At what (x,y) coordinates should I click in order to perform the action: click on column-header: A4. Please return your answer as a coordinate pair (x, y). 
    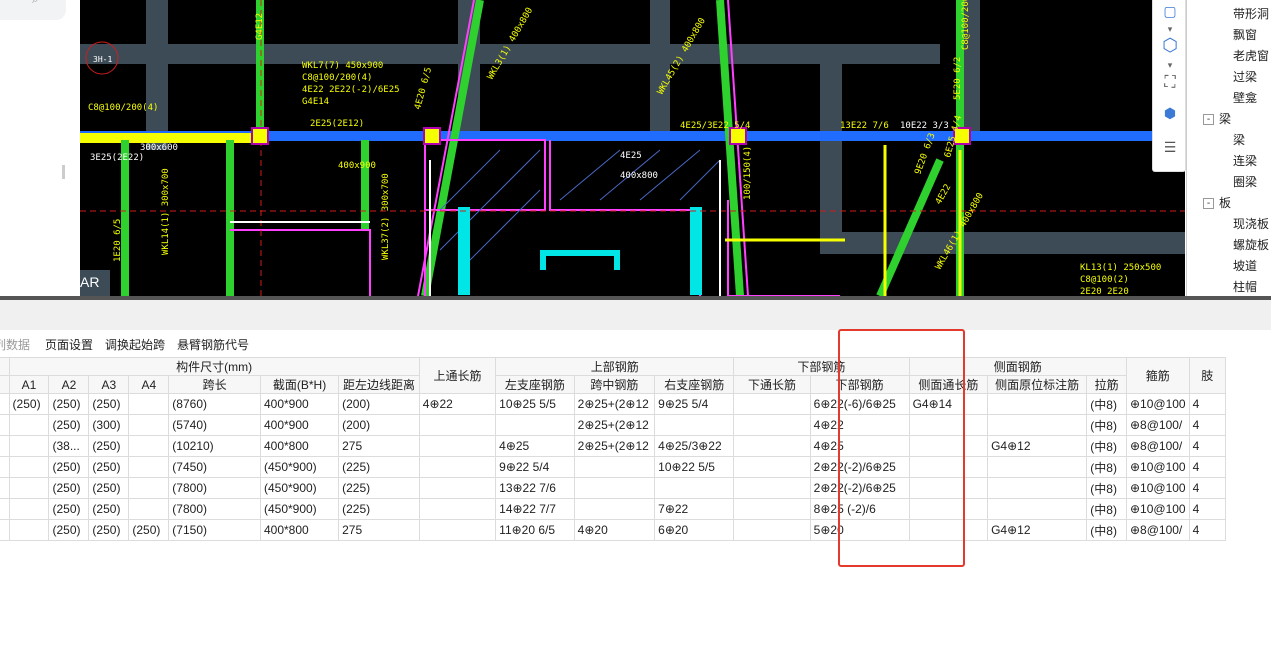
    Looking at the image, I should click on (149, 384).